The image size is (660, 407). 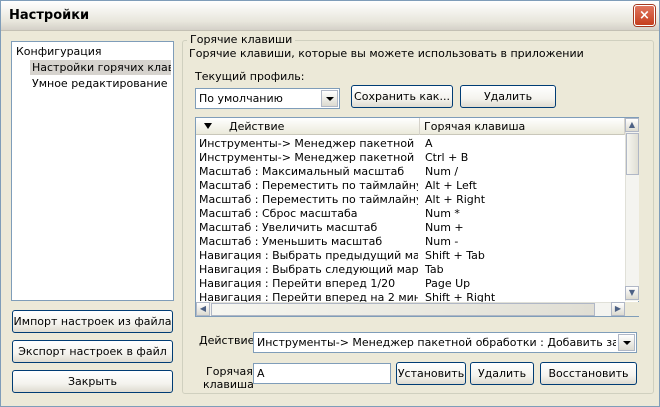 What do you see at coordinates (455, 255) in the screenshot?
I see `hotkey-cell: Shift + Tab` at bounding box center [455, 255].